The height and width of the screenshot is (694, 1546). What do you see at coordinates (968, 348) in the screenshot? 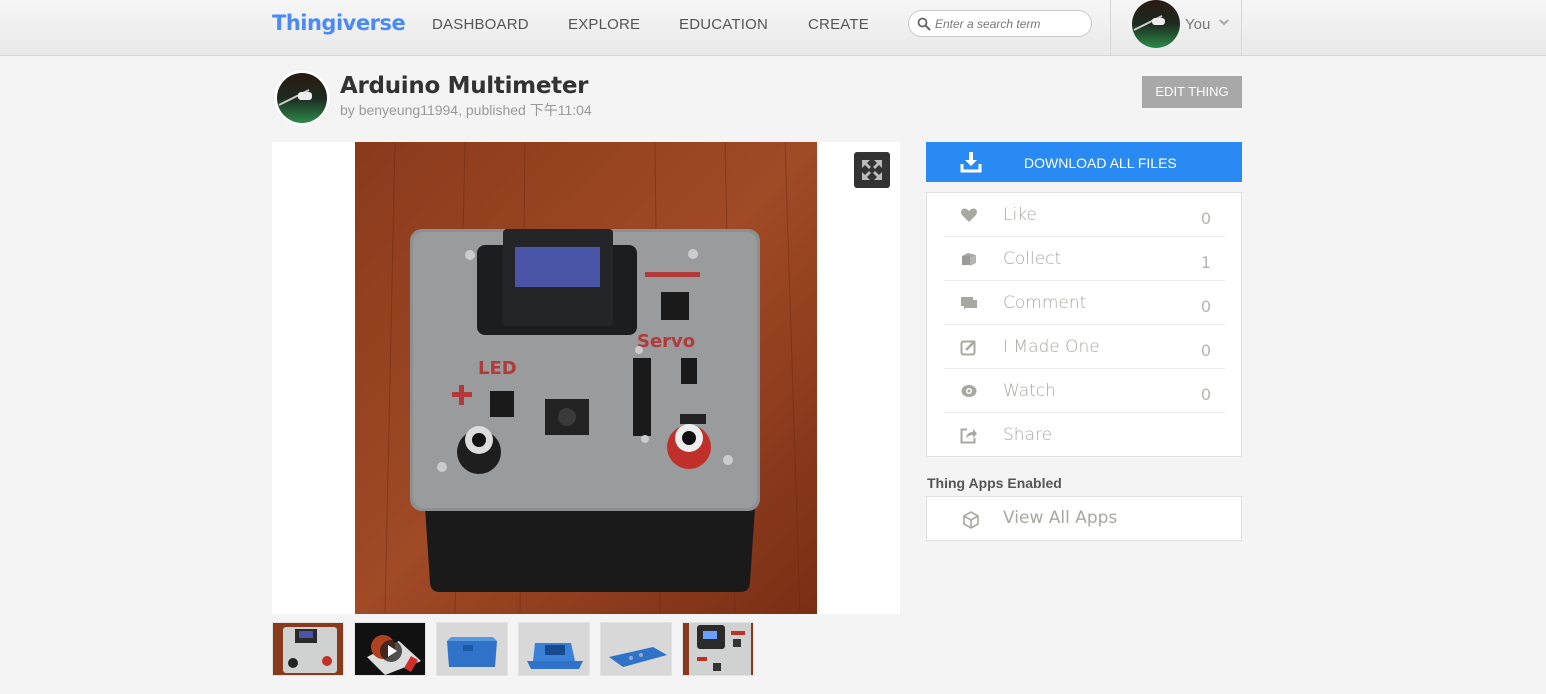
I see `made-one-icon` at bounding box center [968, 348].